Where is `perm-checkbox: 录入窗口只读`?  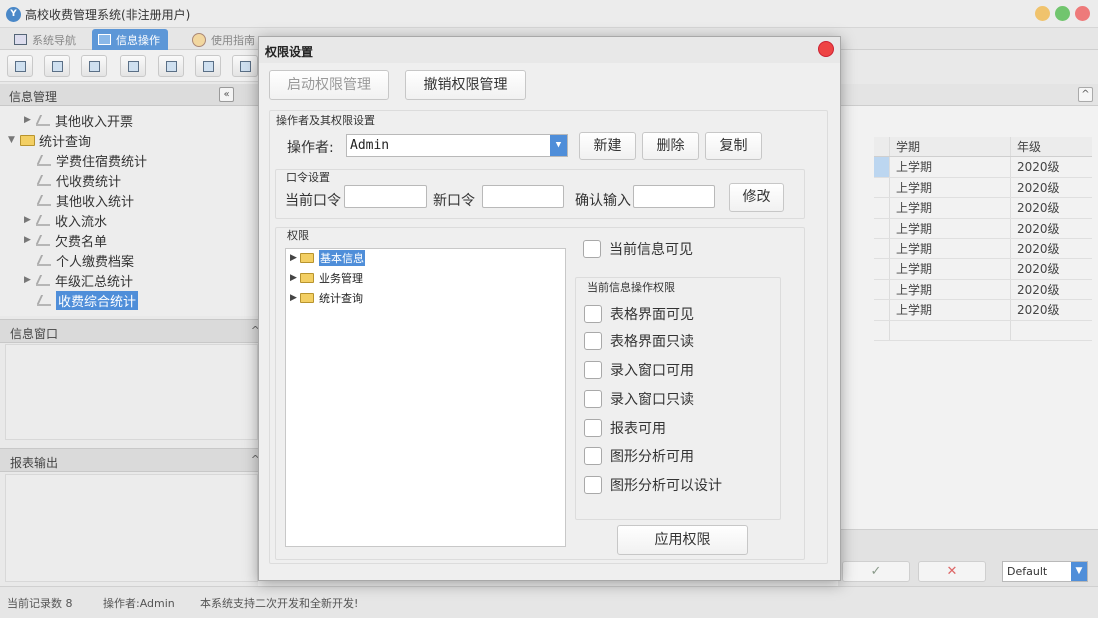 perm-checkbox: 录入窗口只读 is located at coordinates (639, 399).